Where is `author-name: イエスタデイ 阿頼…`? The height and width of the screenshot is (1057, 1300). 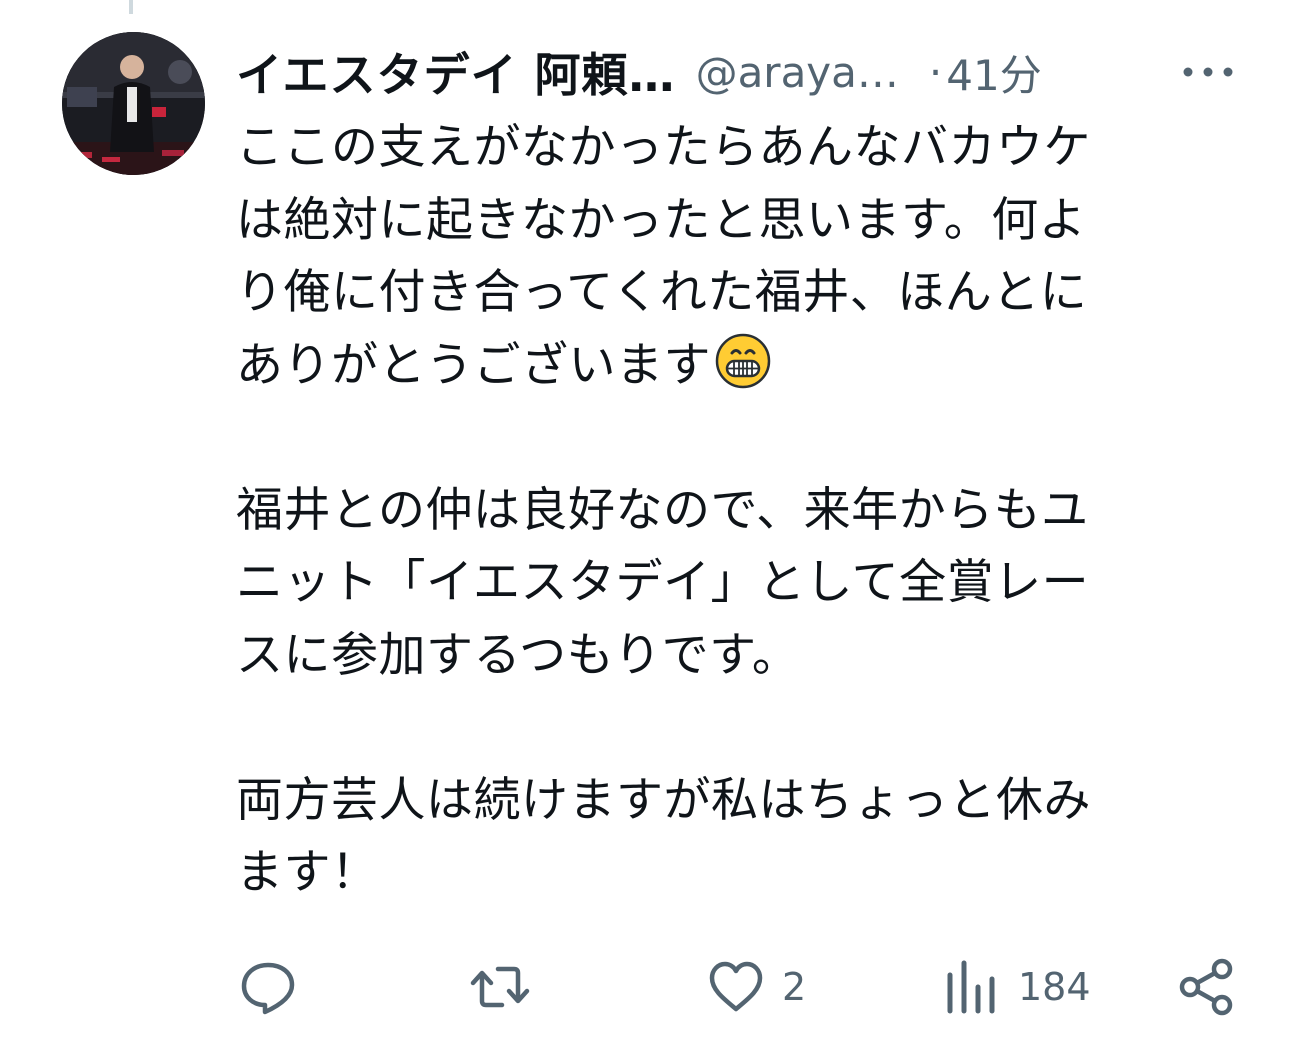 author-name: イエスタデイ 阿頼… is located at coordinates (456, 72).